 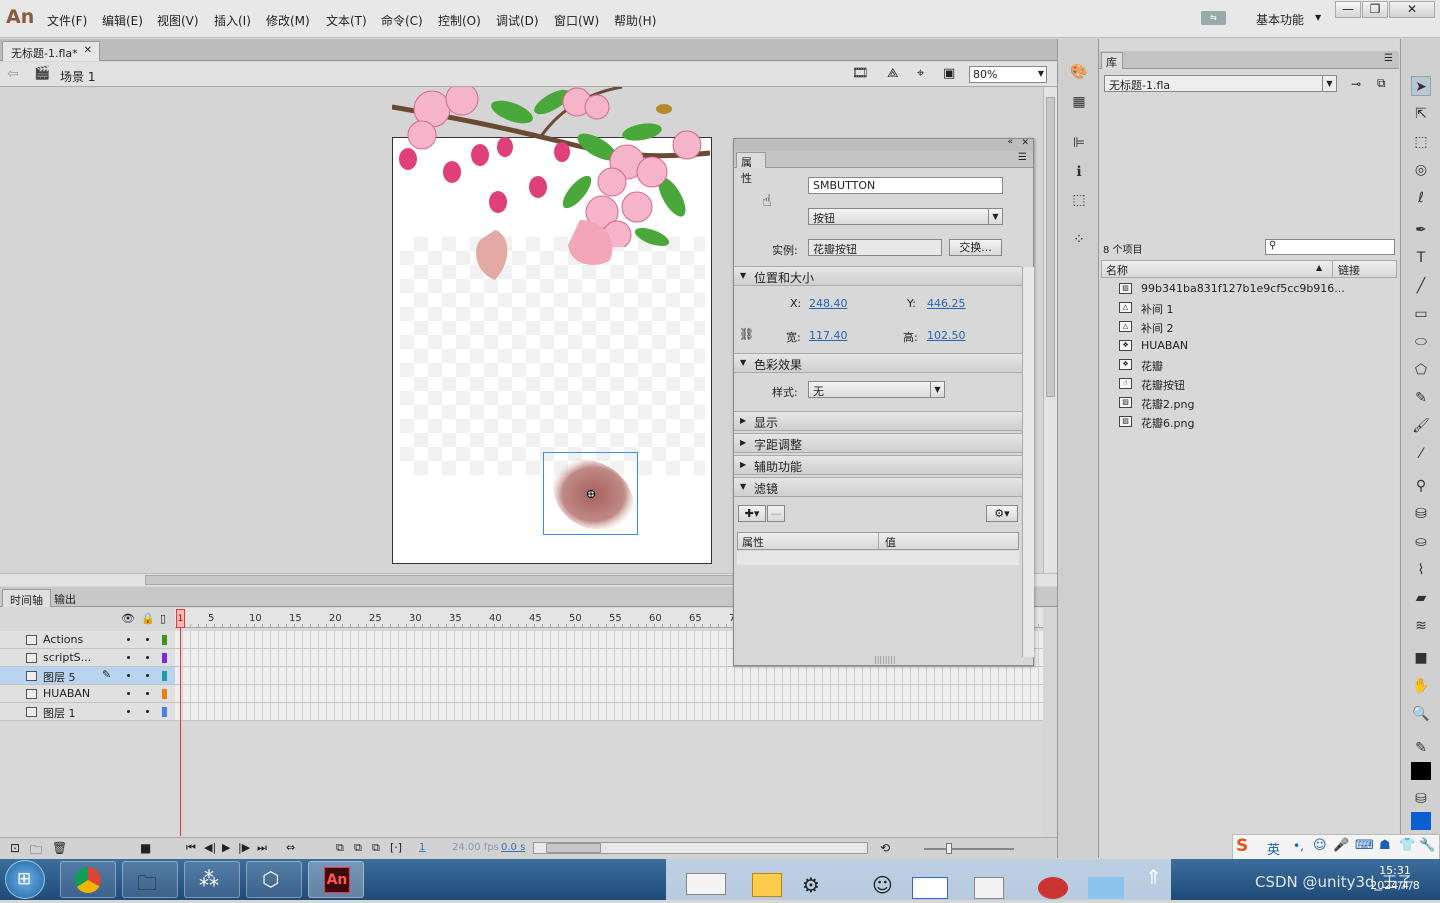 I want to click on add-filter-button: ✚▾, so click(x=752, y=513).